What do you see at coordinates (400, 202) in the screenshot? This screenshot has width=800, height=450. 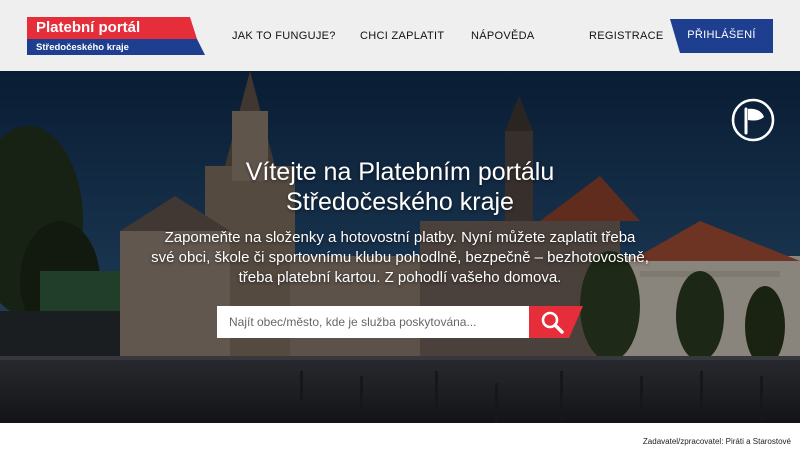 I see `hero-title-line: Středočeského kraje` at bounding box center [400, 202].